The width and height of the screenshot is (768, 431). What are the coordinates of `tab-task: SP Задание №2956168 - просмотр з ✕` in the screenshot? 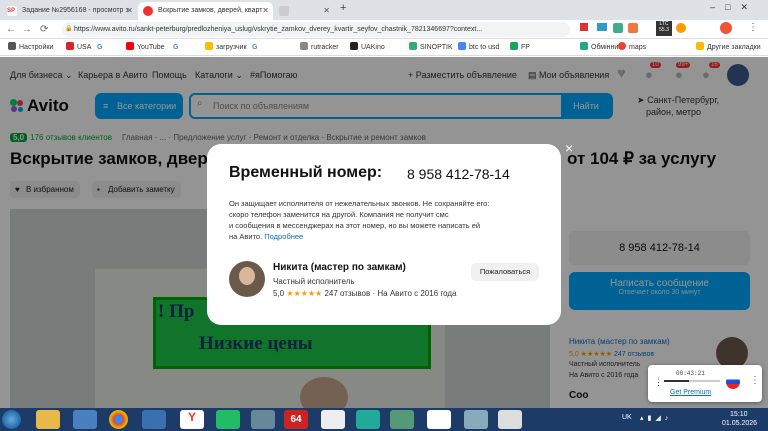 It's located at (69, 11).